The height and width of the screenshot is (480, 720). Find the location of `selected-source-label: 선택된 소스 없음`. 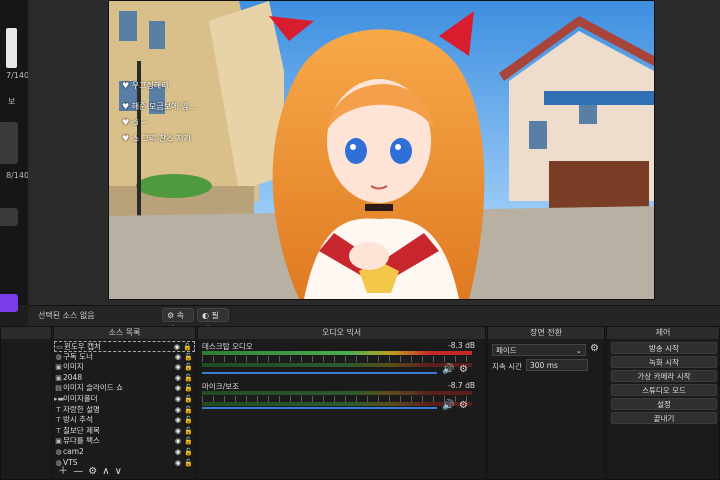

selected-source-label: 선택된 소스 없음 is located at coordinates (66, 315).